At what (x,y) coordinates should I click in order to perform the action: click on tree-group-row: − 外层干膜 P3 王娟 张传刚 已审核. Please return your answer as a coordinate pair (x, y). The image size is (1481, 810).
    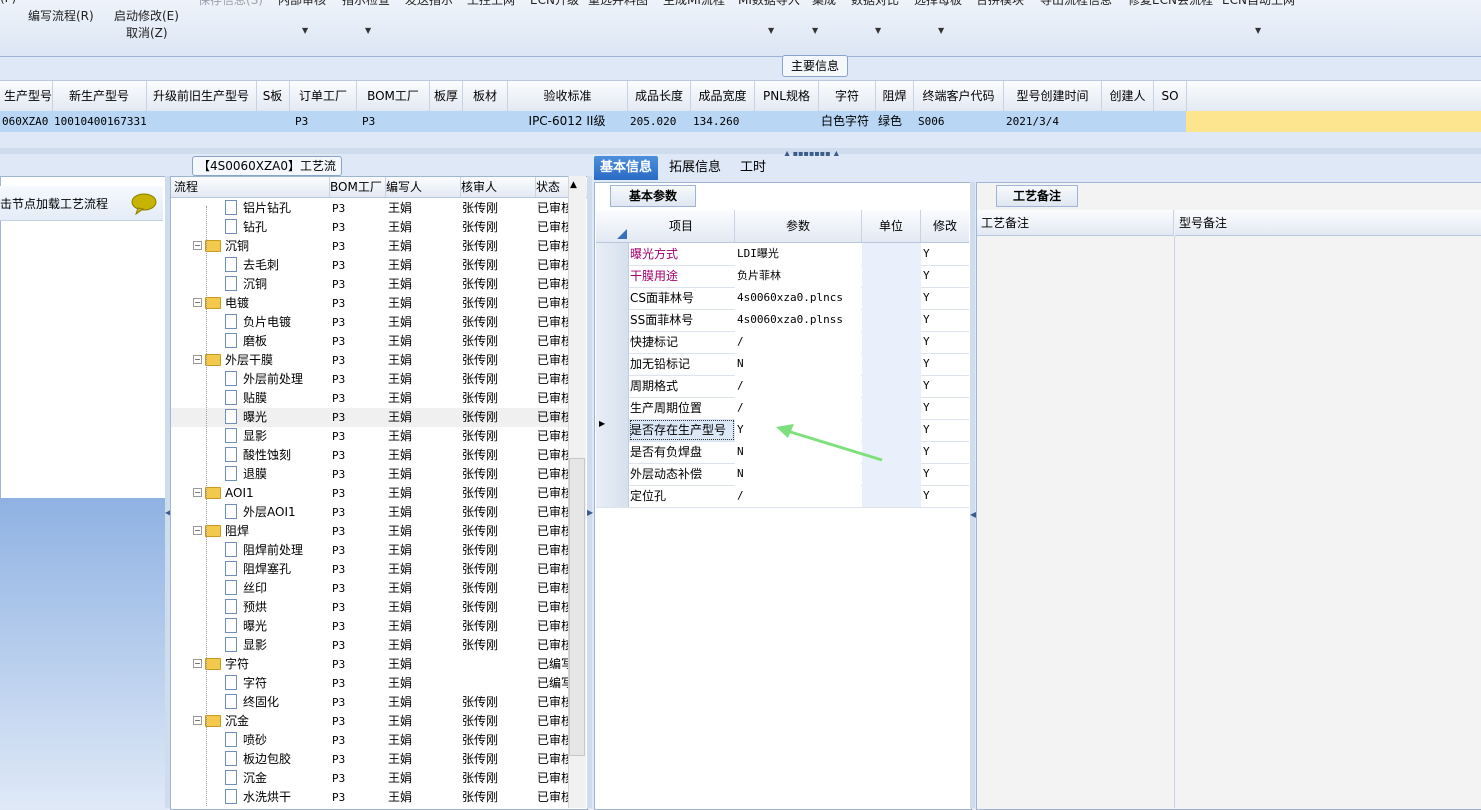
    Looking at the image, I should click on (370, 360).